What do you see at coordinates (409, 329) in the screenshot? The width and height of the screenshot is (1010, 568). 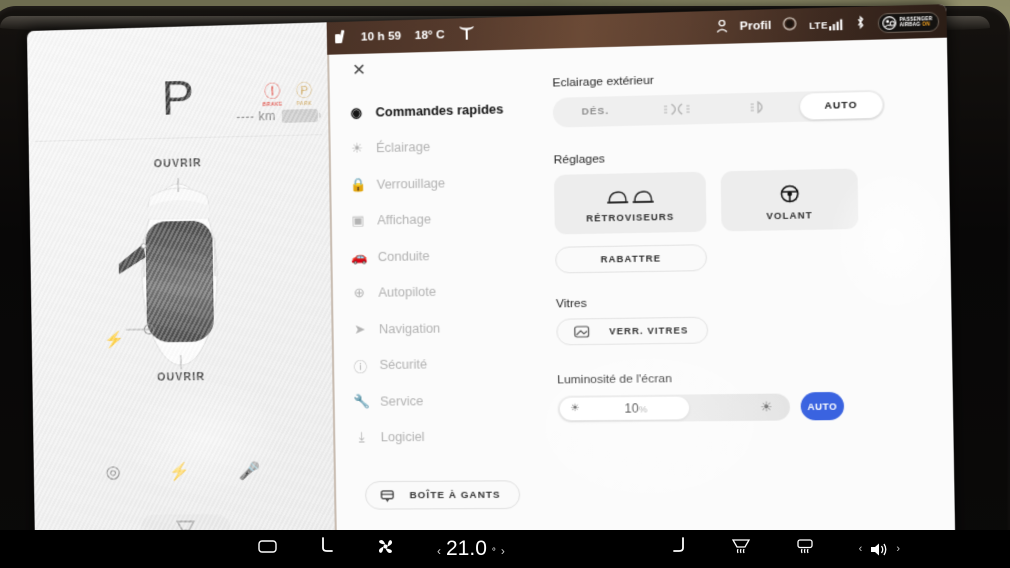 I see `sidebar-label: Navigation` at bounding box center [409, 329].